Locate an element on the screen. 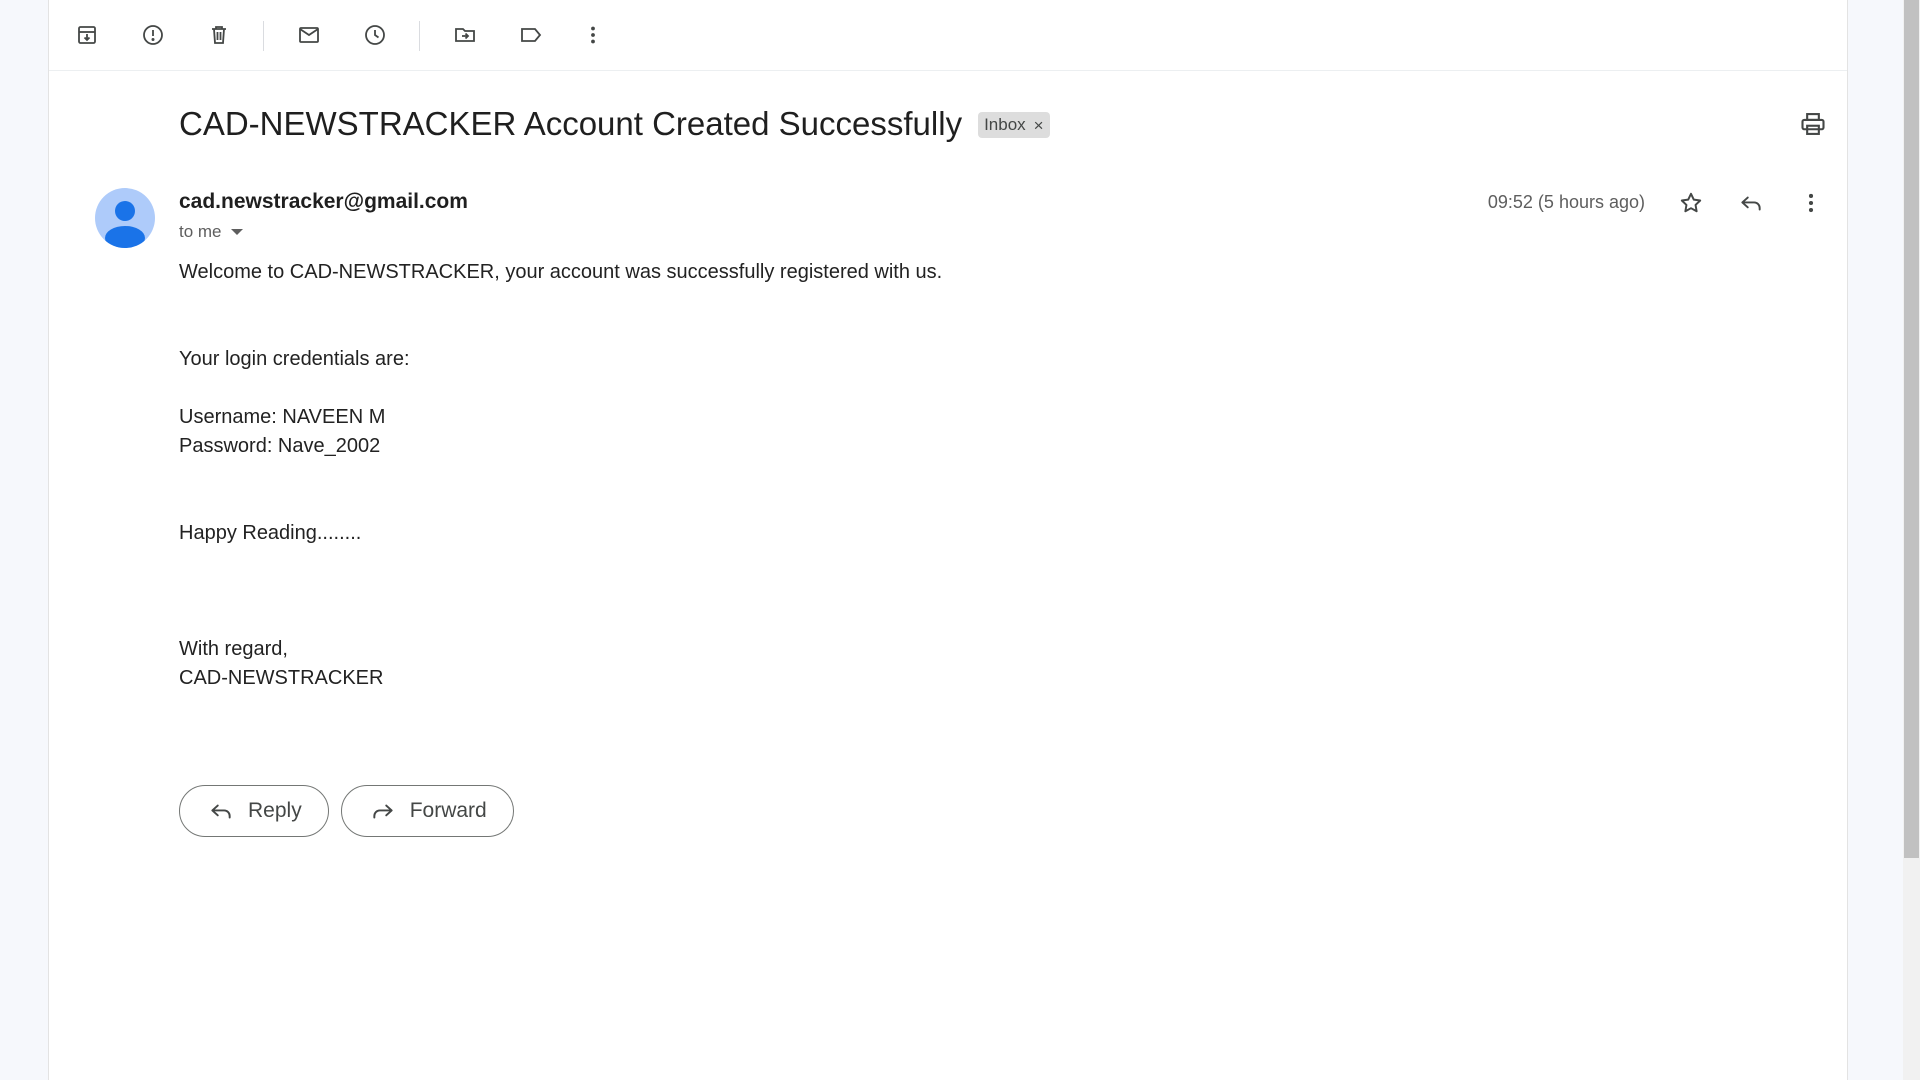 The image size is (1920, 1080). body-regards: With regard, is located at coordinates (233, 649).